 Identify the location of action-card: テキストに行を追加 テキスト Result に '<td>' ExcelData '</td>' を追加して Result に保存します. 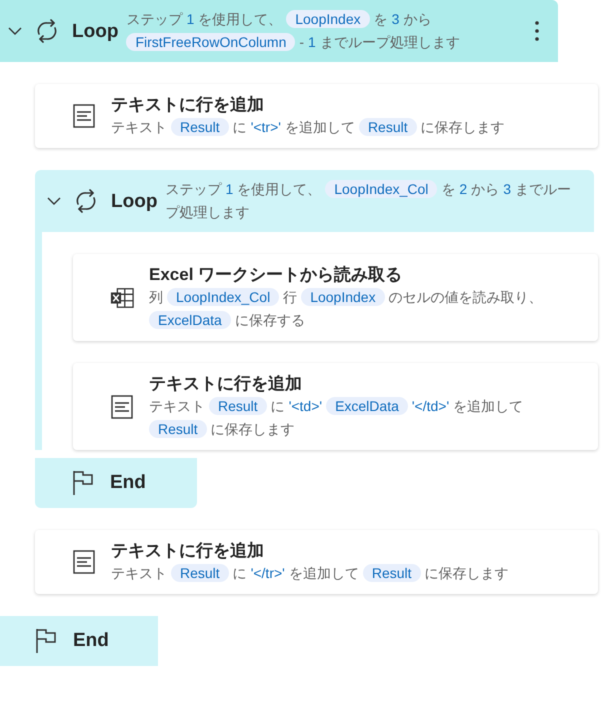
(335, 406).